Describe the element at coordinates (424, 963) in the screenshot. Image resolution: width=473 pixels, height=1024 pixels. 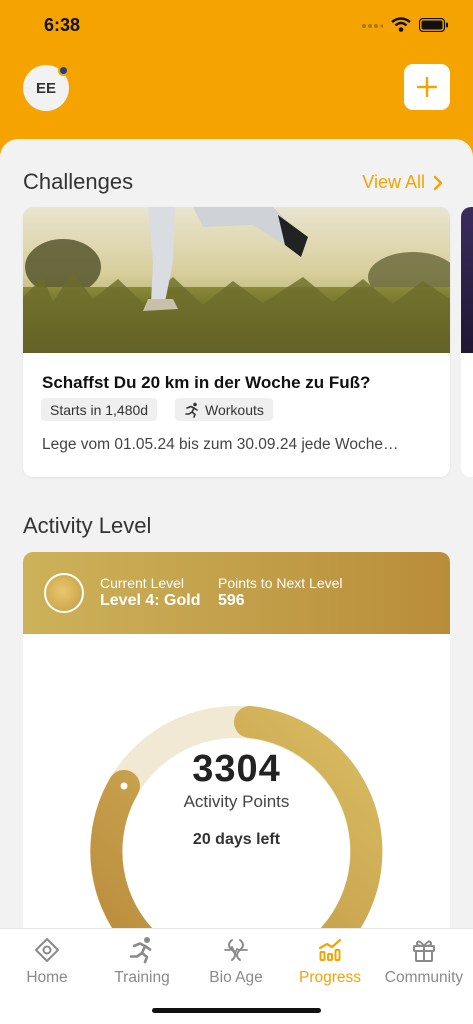
I see `tab-community: Community` at that location.